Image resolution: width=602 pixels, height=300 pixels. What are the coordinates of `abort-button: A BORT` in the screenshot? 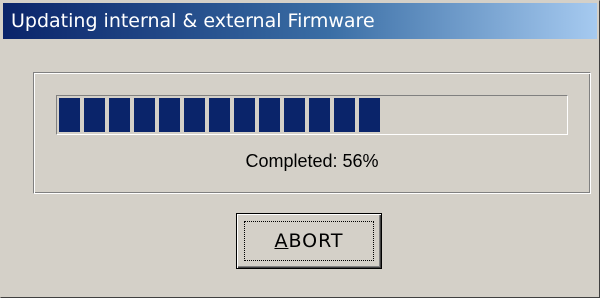 It's located at (309, 241).